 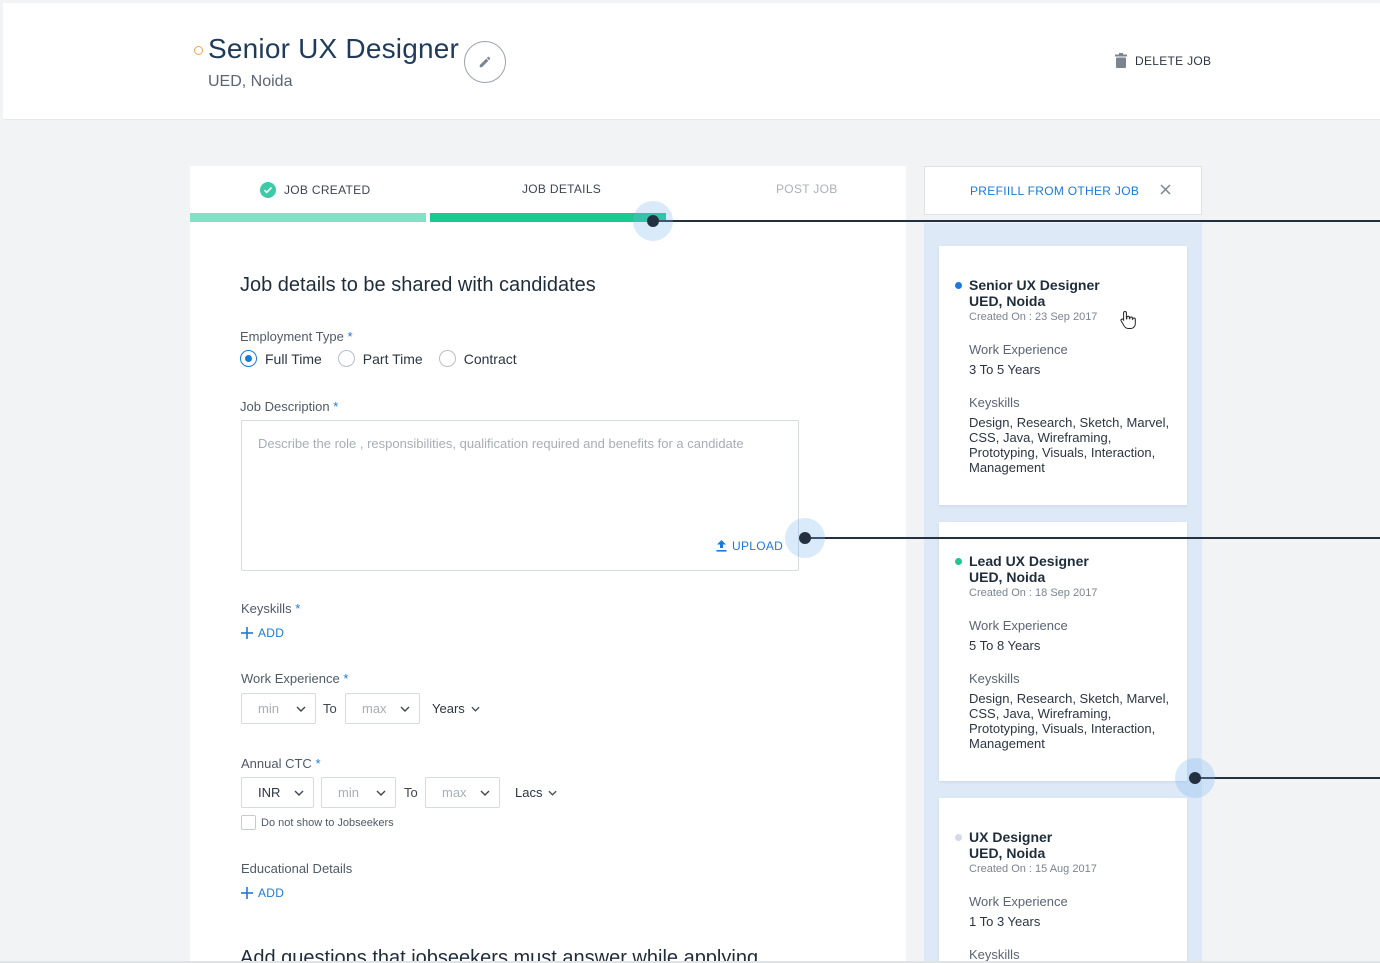 What do you see at coordinates (1034, 285) in the screenshot?
I see `job-card-title: Senior UX Designer` at bounding box center [1034, 285].